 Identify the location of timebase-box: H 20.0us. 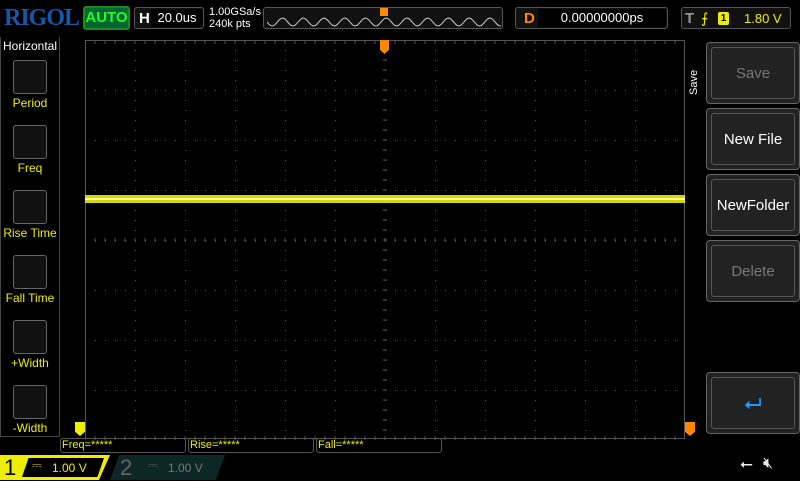
(169, 18).